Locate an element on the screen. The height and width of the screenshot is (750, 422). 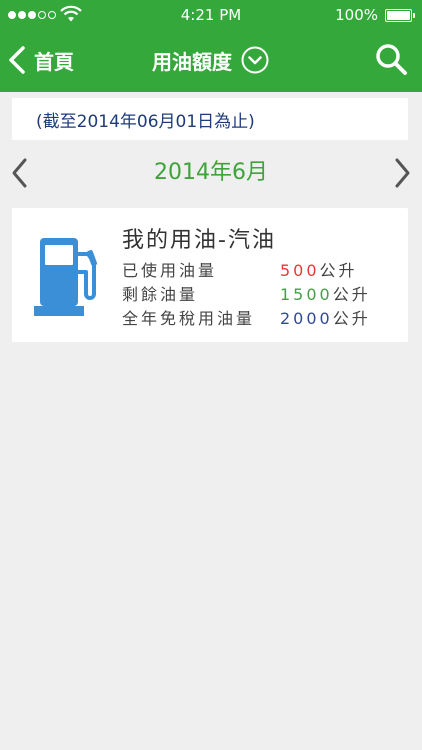
as-of-date-note: (截至2014年06月01日為止) is located at coordinates (210, 119).